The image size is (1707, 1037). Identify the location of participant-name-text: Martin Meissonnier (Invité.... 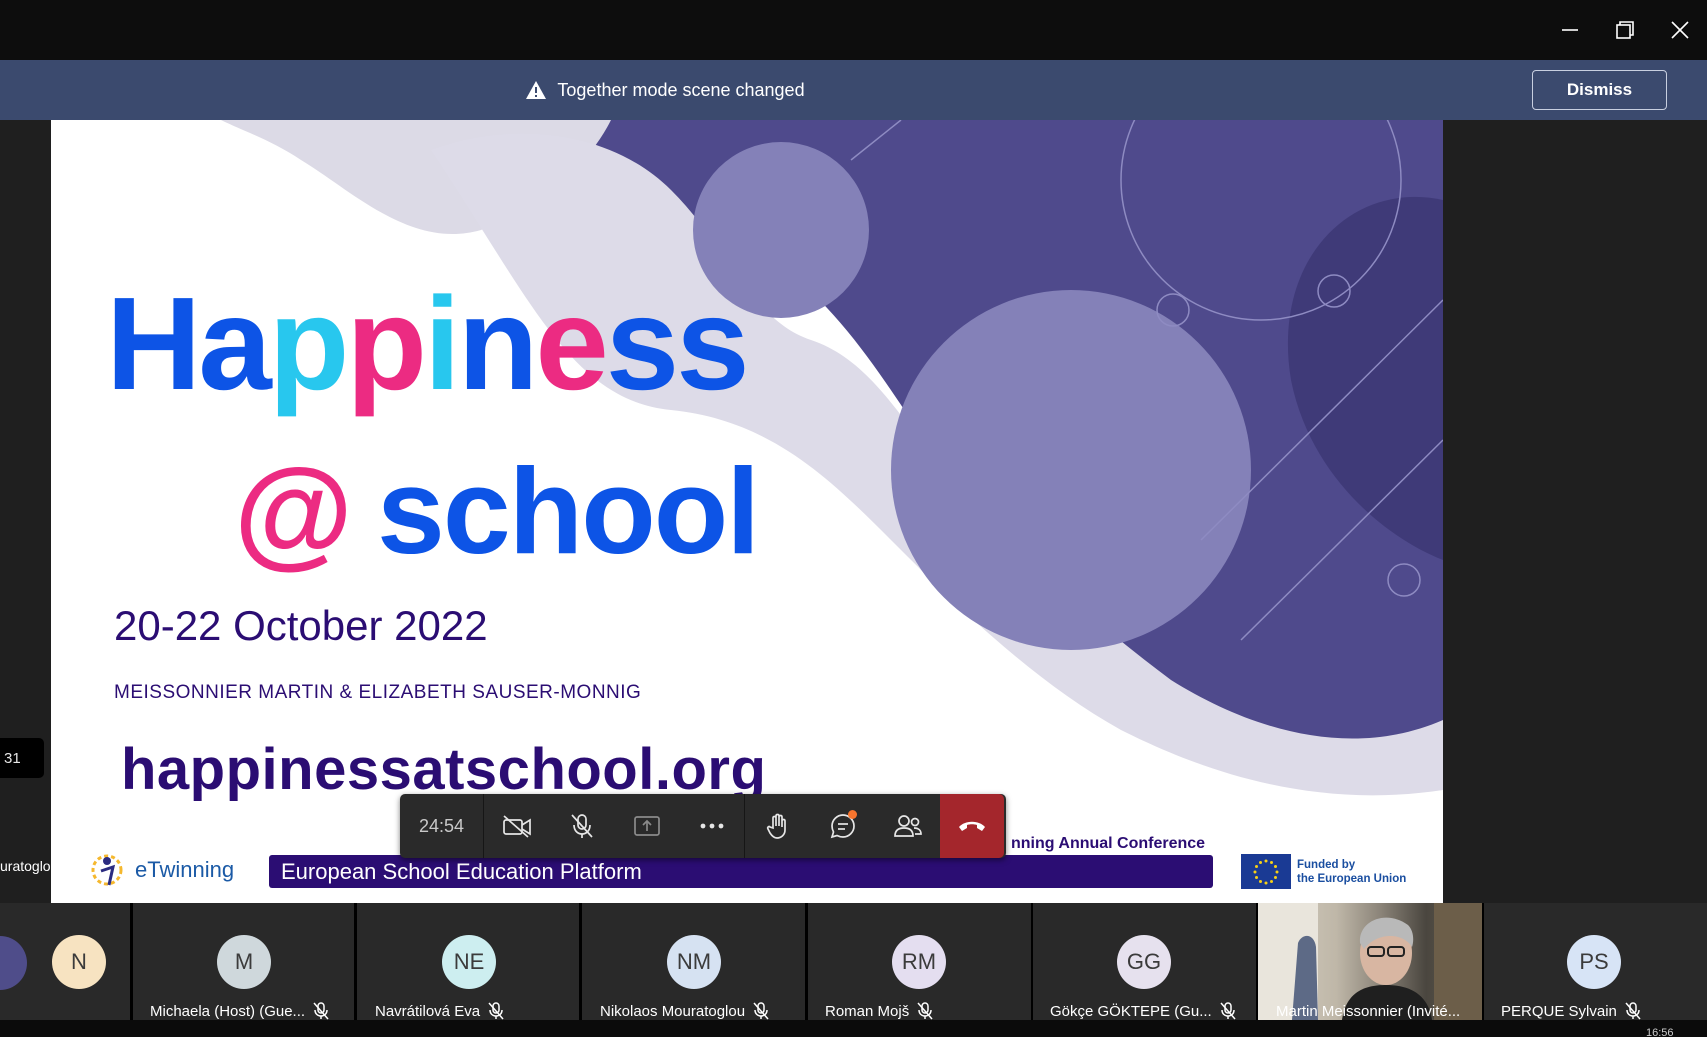
(1368, 1011).